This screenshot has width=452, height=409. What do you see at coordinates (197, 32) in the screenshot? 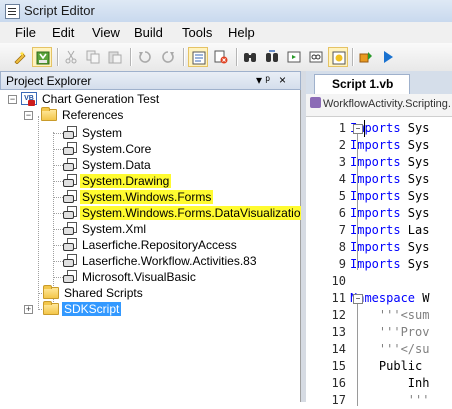
I see `menu-tools: Tools` at bounding box center [197, 32].